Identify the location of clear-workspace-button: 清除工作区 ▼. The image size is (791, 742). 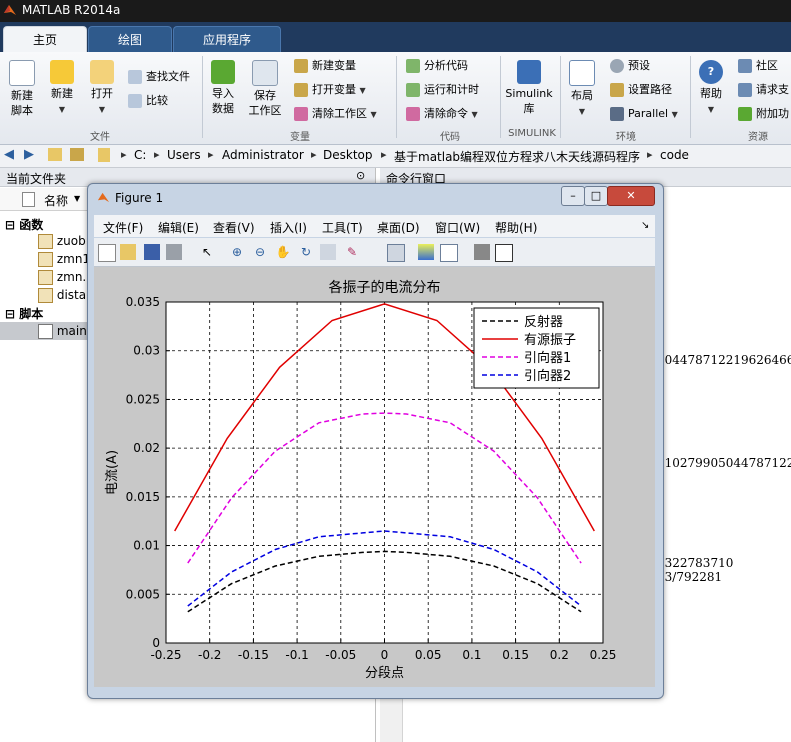
(335, 114).